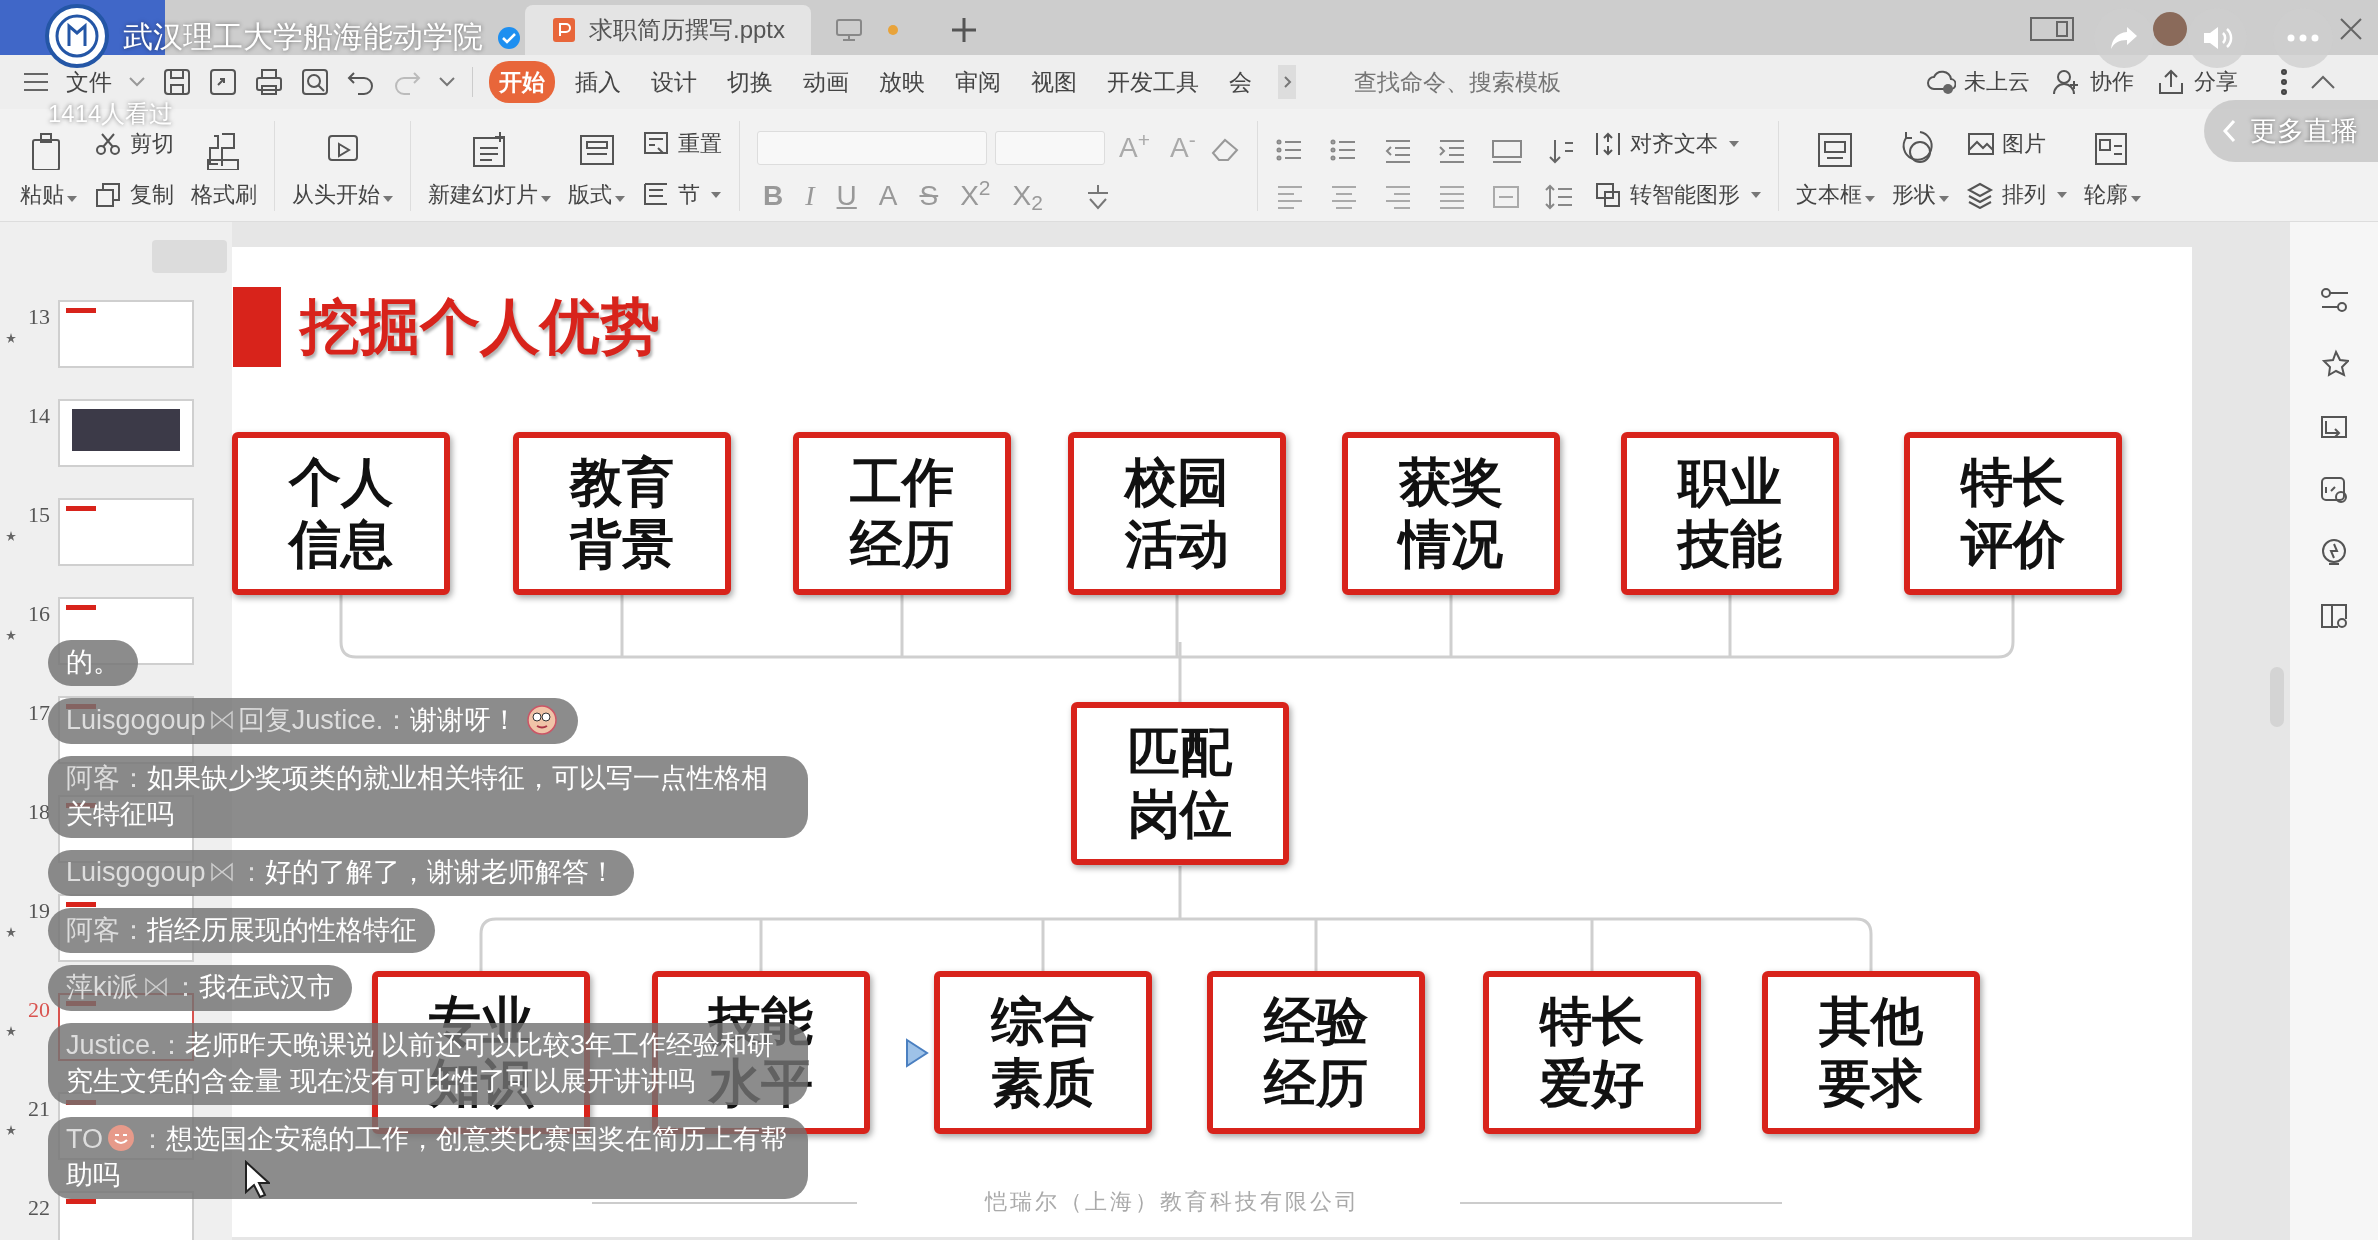  Describe the element at coordinates (1043, 1053) in the screenshot. I see `requirement-box: 综合素质` at that location.